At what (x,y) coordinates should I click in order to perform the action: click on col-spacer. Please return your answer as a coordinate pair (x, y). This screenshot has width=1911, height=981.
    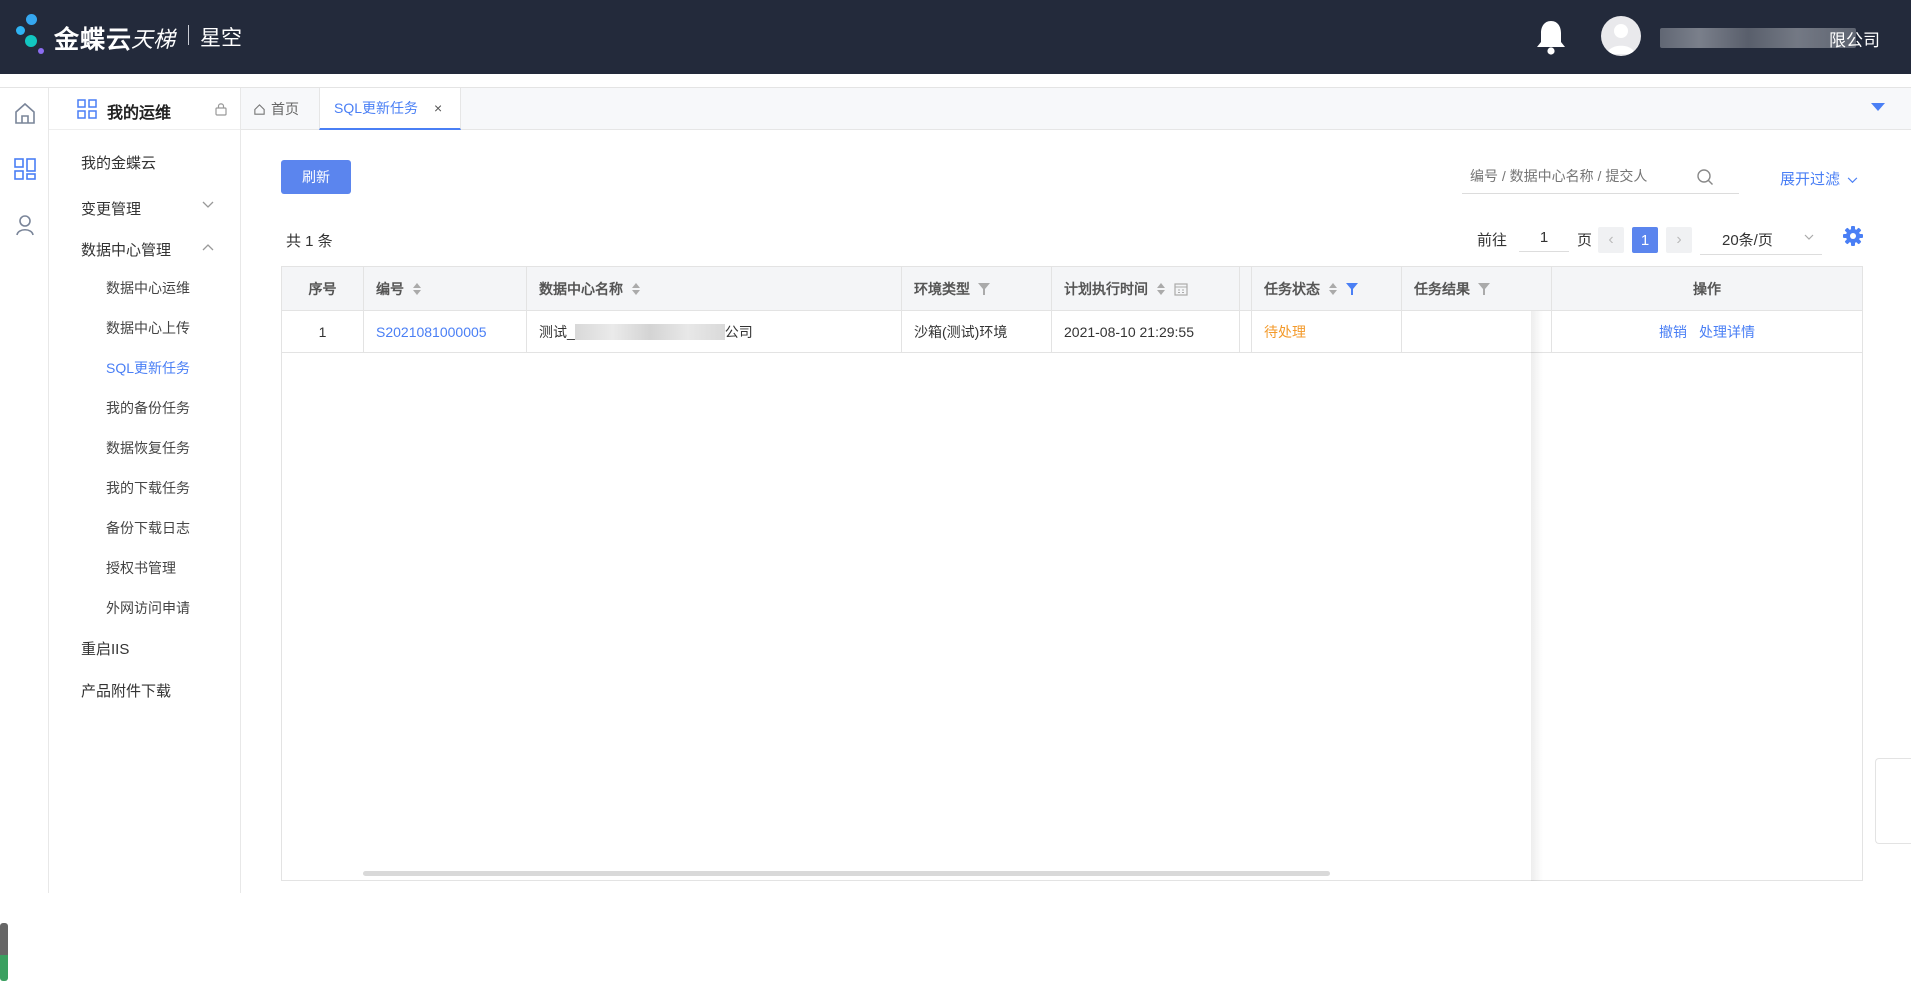
    Looking at the image, I should click on (1246, 289).